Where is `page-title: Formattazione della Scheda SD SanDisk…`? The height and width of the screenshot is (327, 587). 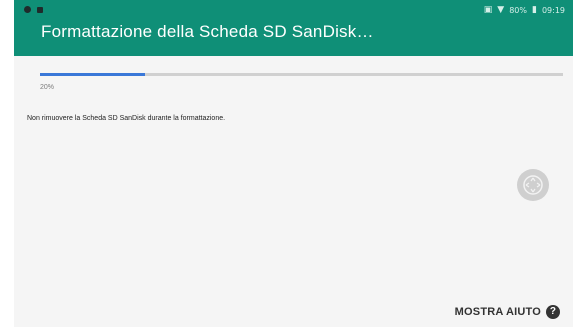 page-title: Formattazione della Scheda SD SanDisk… is located at coordinates (207, 31).